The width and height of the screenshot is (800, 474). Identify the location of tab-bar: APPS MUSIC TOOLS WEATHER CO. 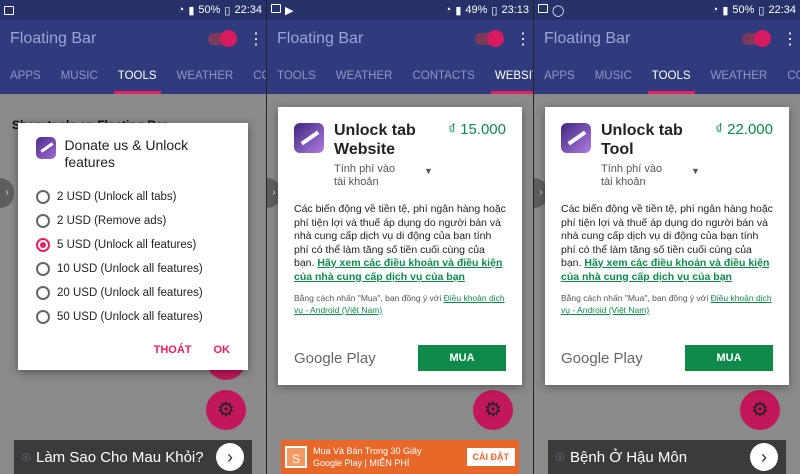
(667, 76).